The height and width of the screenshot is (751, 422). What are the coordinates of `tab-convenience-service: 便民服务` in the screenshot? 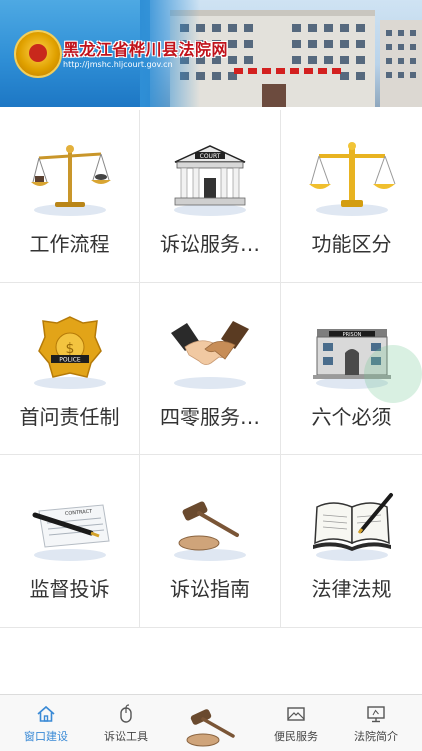 It's located at (296, 723).